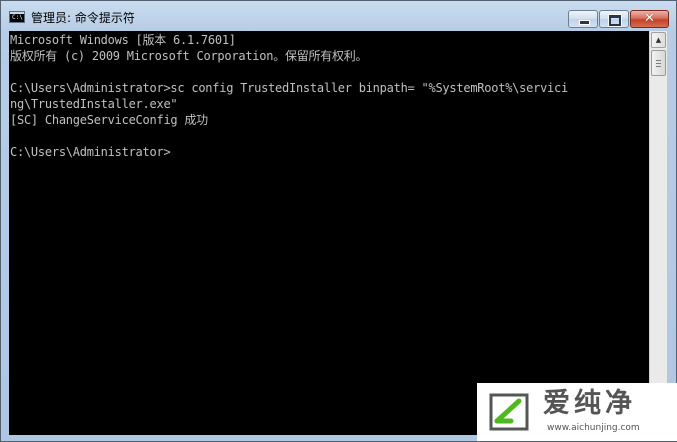  I want to click on scroll-up-button: ▲, so click(658, 40).